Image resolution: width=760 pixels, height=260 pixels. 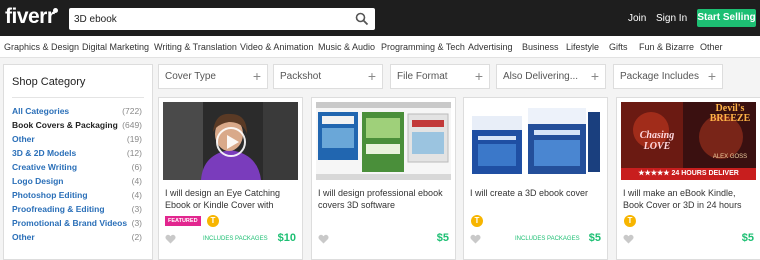 What do you see at coordinates (134, 153) in the screenshot?
I see `sidebar-item-count: (12)` at bounding box center [134, 153].